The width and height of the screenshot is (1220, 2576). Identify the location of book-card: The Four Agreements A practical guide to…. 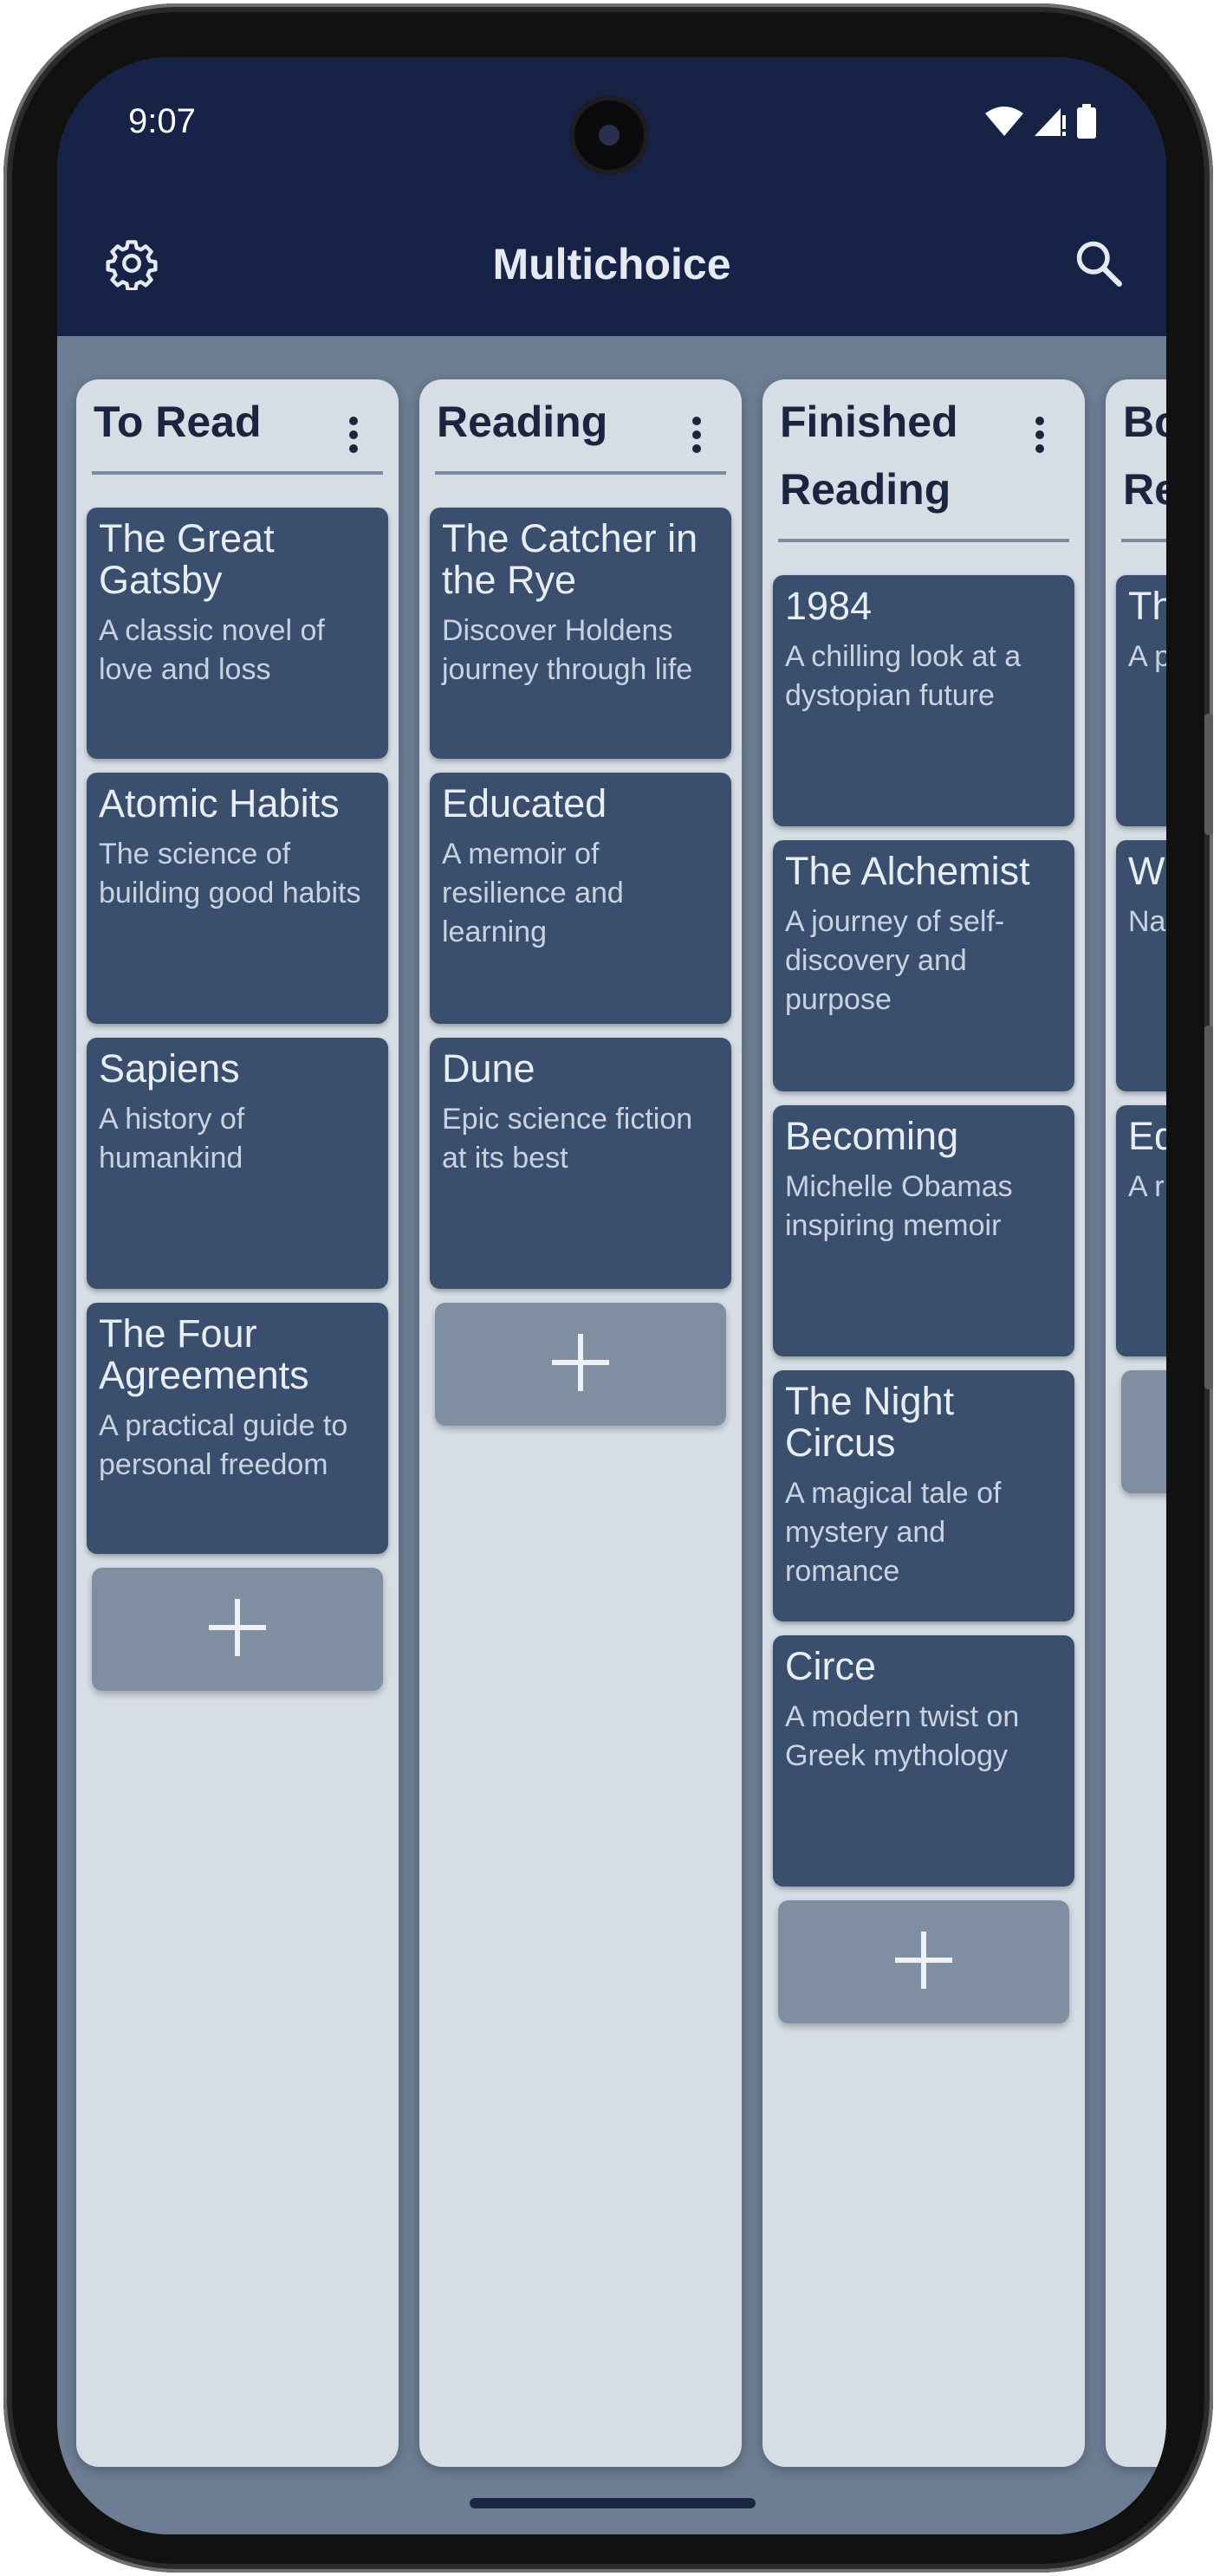
(238, 1428).